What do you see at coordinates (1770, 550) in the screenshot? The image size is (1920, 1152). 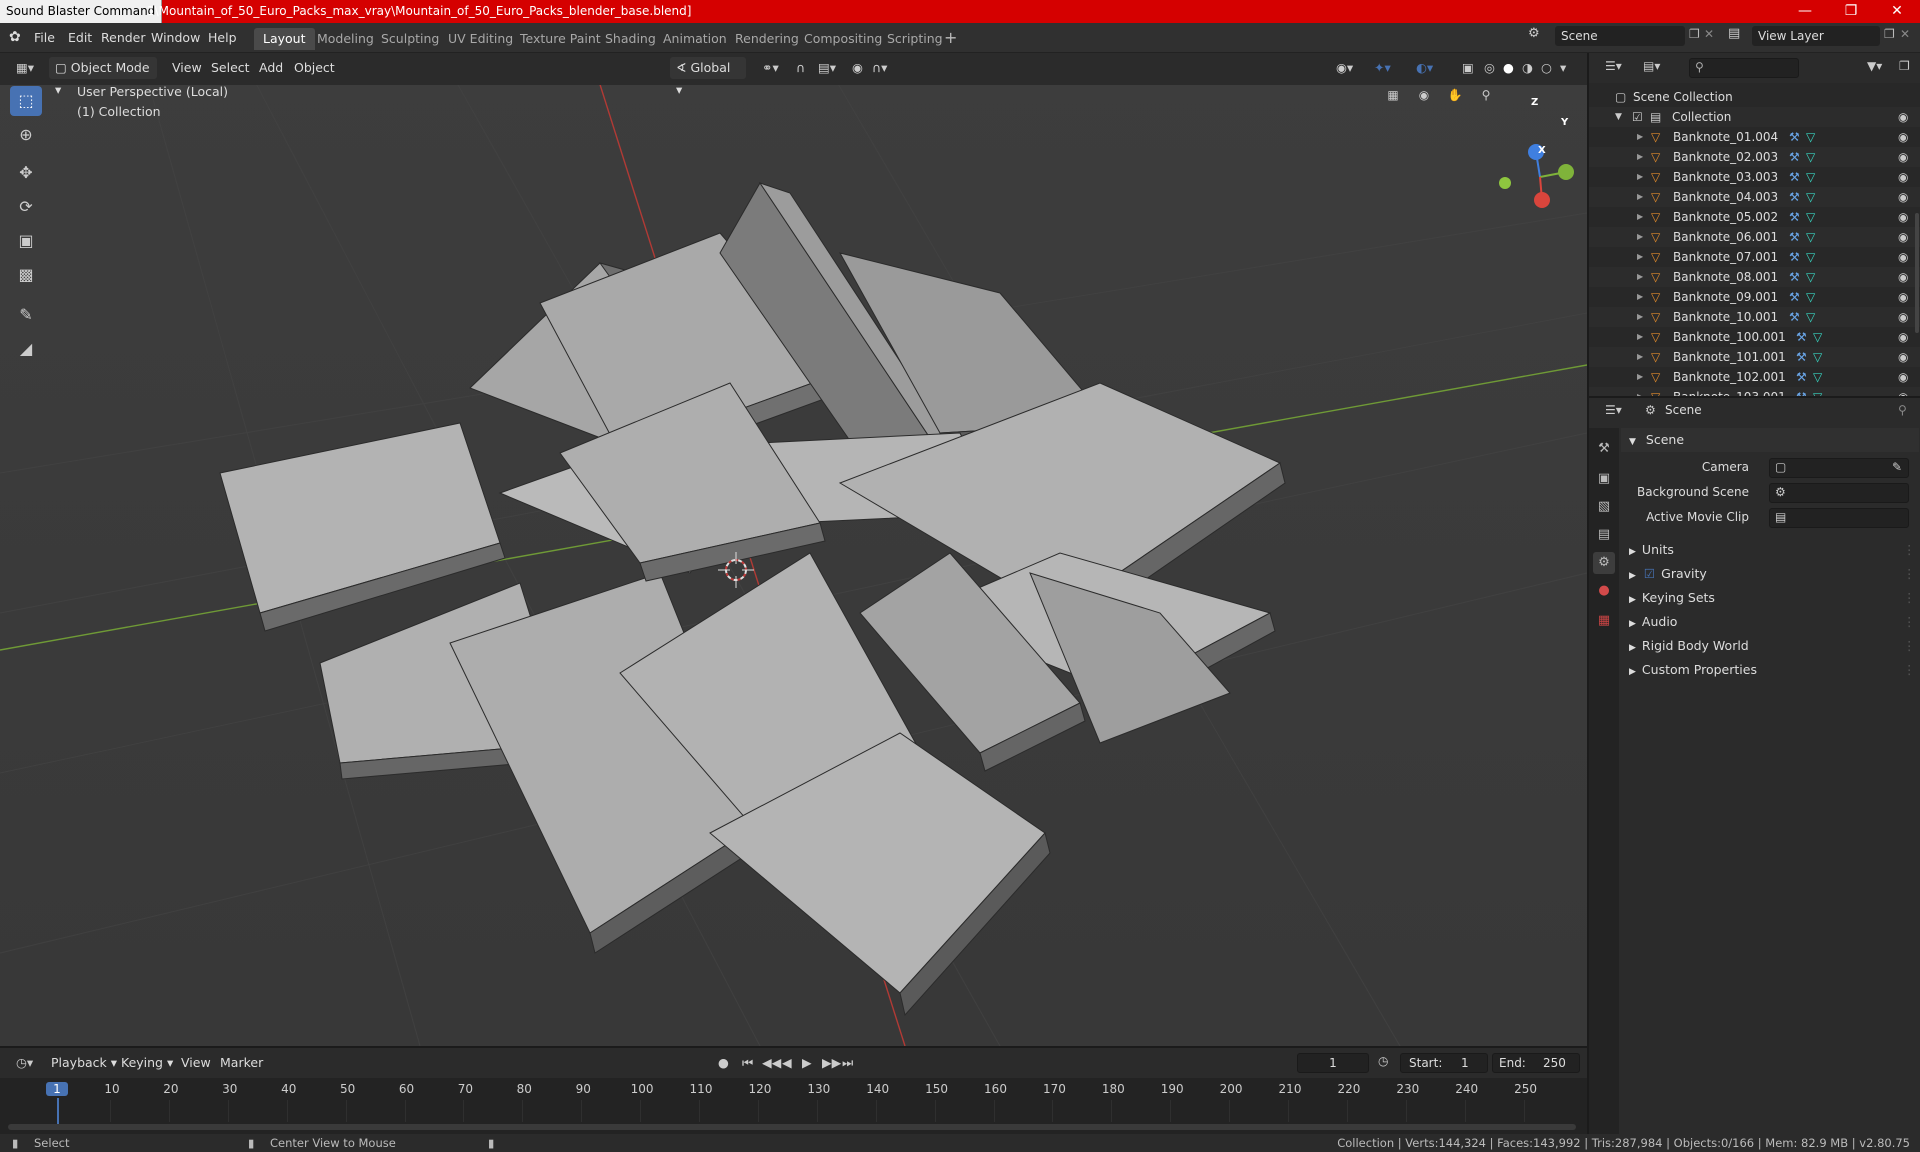 I see `property-section-units: ▶ Units ⋮` at bounding box center [1770, 550].